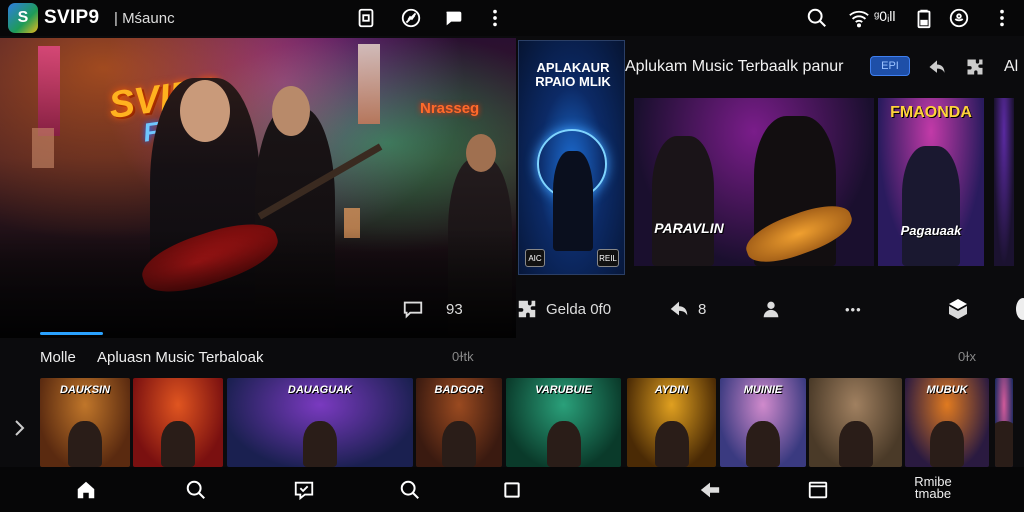  I want to click on status-text: ᵍ0ᵢll, so click(885, 16).